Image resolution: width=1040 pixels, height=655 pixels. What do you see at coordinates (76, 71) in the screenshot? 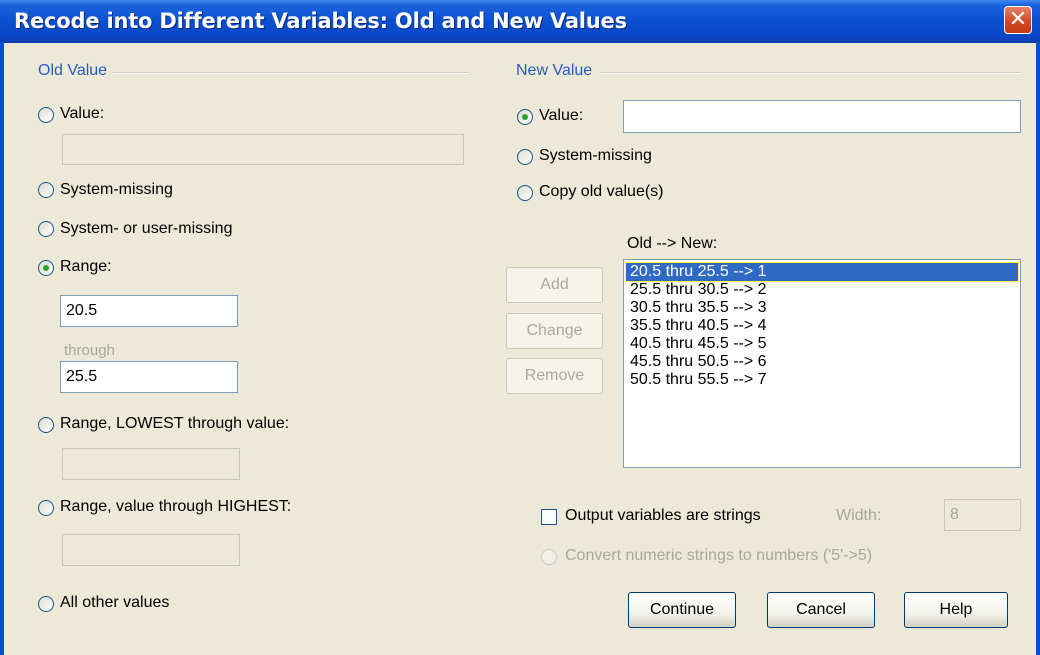
I see `old-value-group-title: Old Value` at bounding box center [76, 71].